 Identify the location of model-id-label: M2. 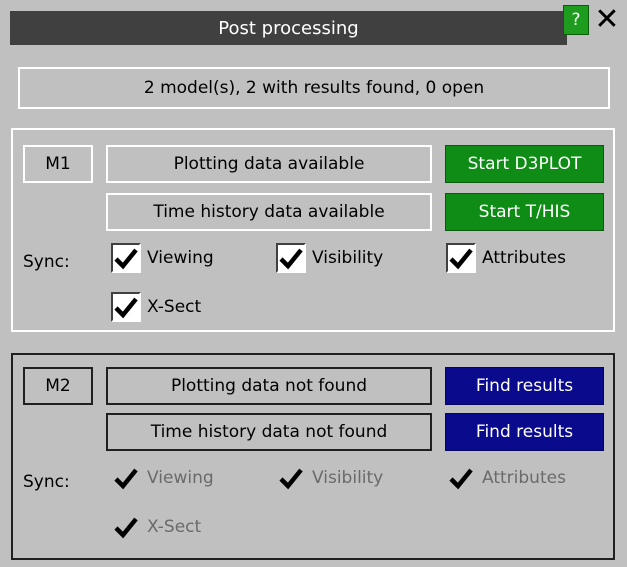
(58, 386).